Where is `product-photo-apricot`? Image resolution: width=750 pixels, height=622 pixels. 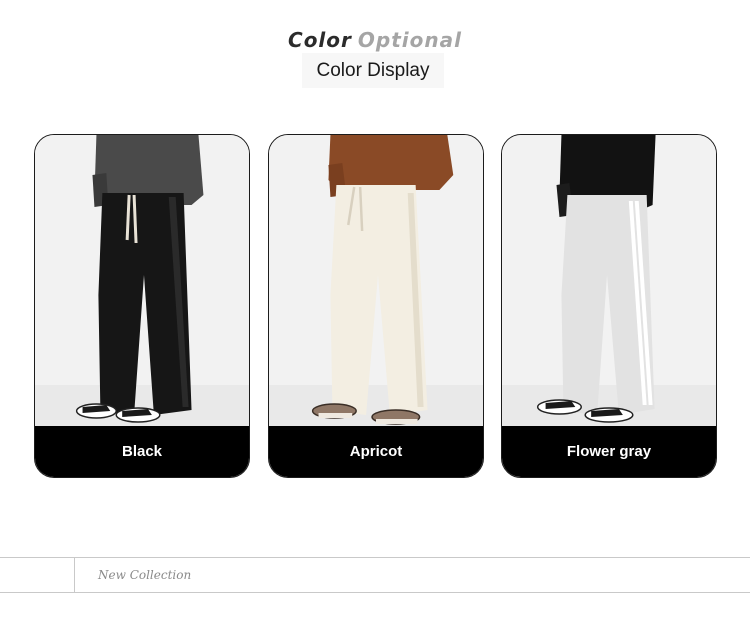
product-photo-apricot is located at coordinates (376, 282).